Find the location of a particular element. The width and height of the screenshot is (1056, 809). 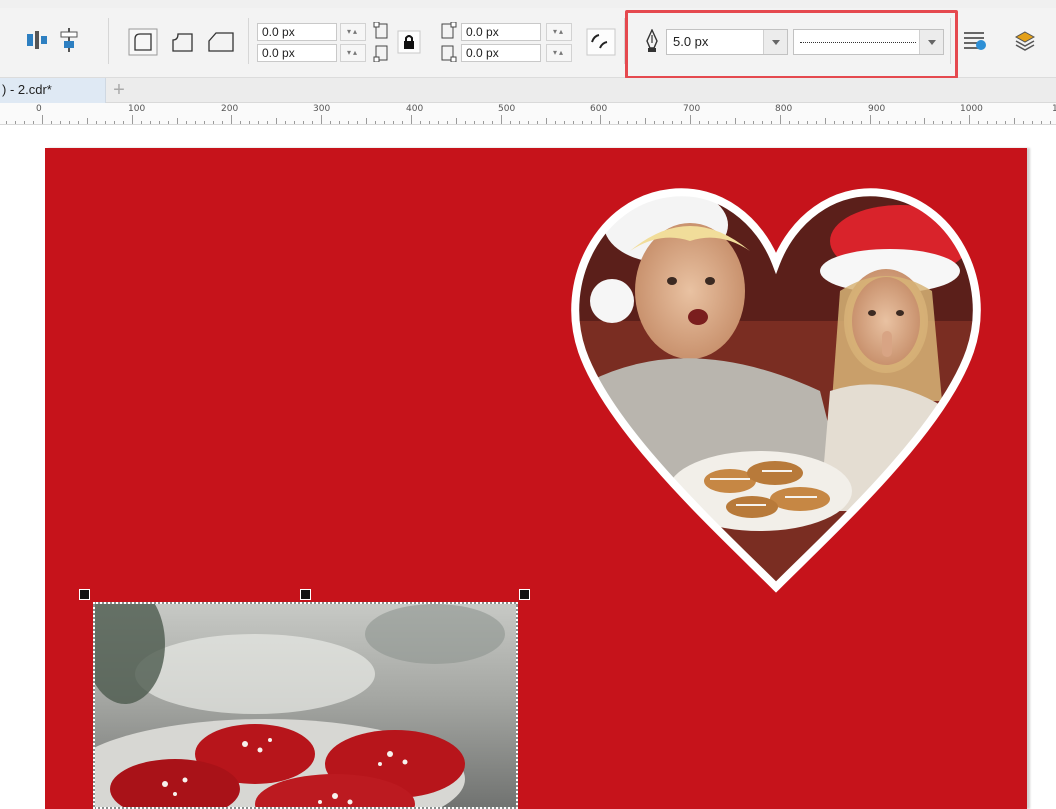

document-tab: ) - 2.cdr* is located at coordinates (53, 90).